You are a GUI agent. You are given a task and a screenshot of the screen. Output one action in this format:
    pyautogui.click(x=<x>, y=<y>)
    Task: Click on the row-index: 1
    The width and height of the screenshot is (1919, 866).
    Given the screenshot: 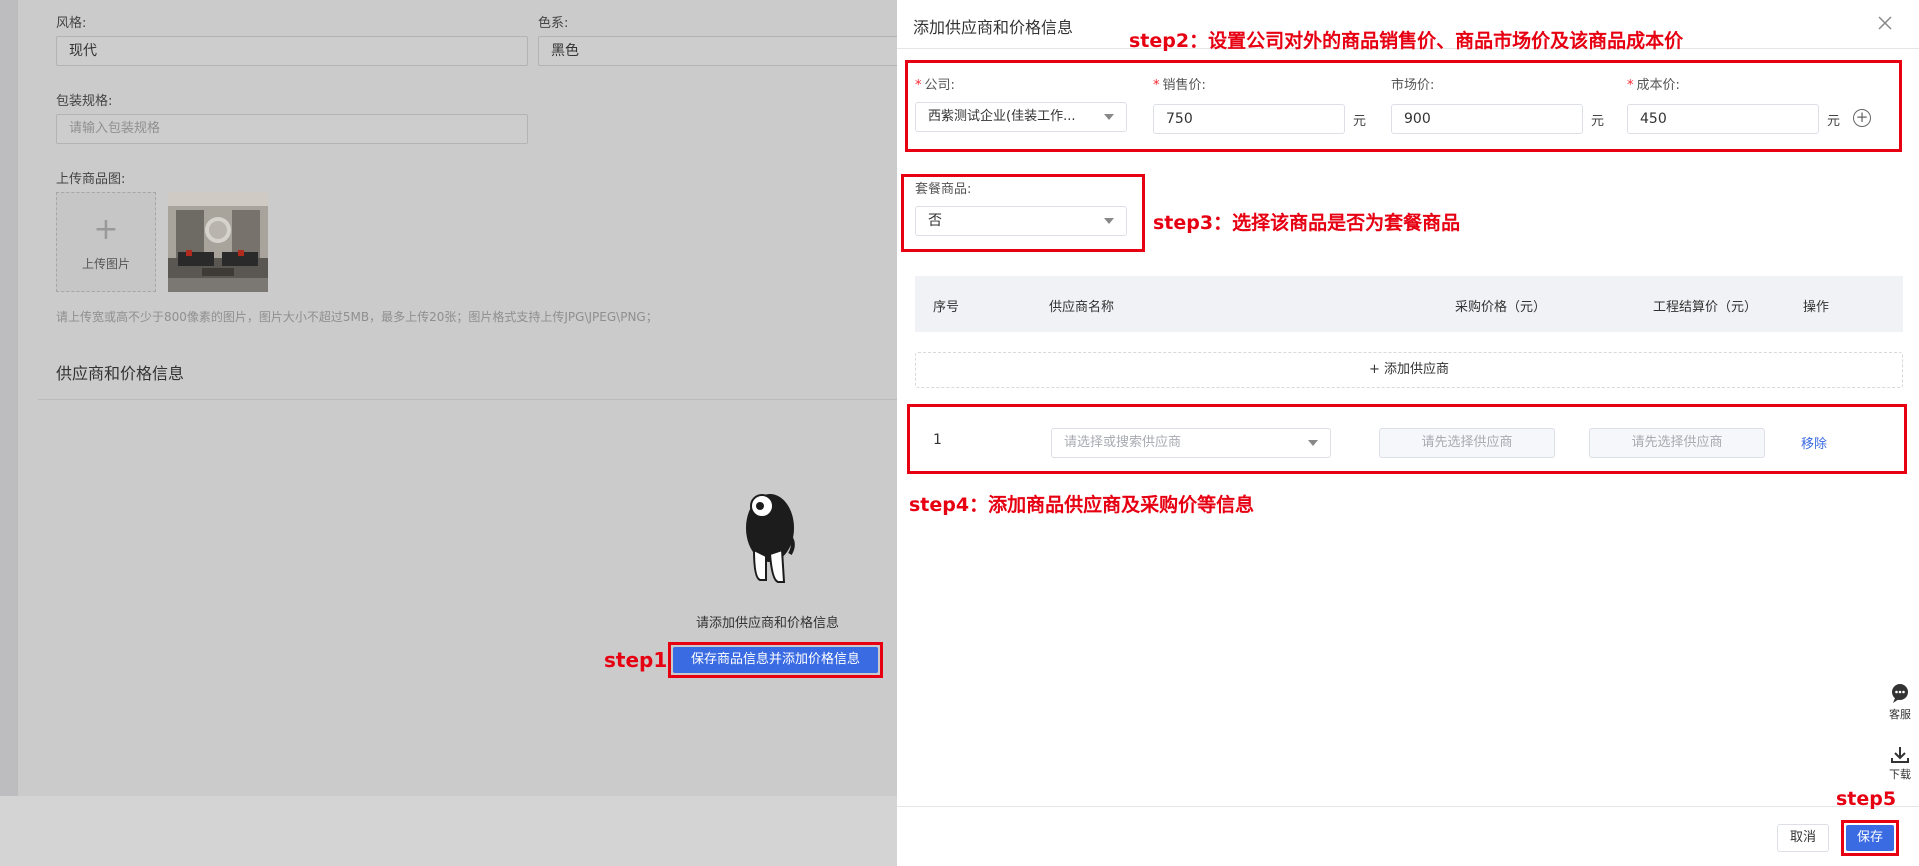 What is the action you would take?
    pyautogui.click(x=937, y=440)
    